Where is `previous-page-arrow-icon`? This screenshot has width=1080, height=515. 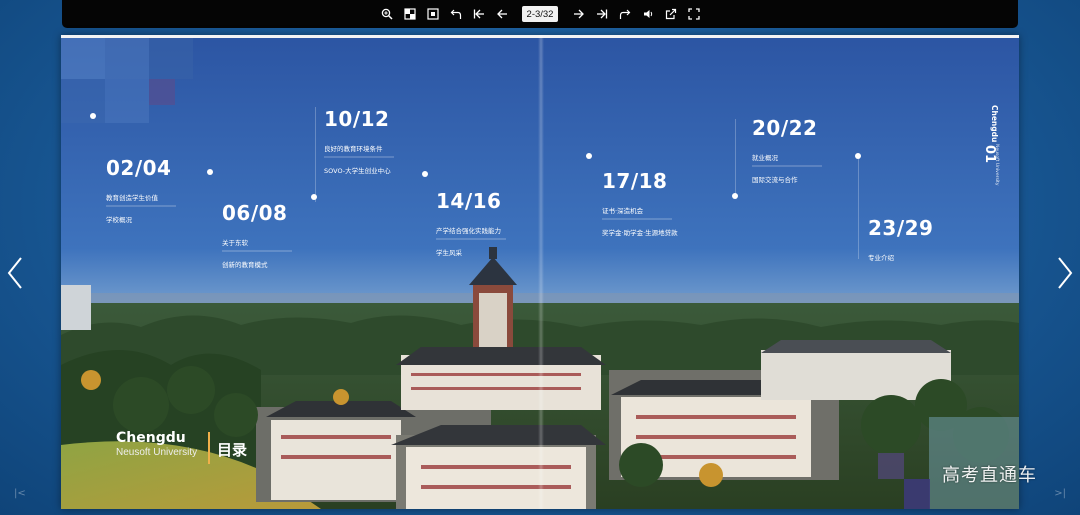 previous-page-arrow-icon is located at coordinates (15, 273).